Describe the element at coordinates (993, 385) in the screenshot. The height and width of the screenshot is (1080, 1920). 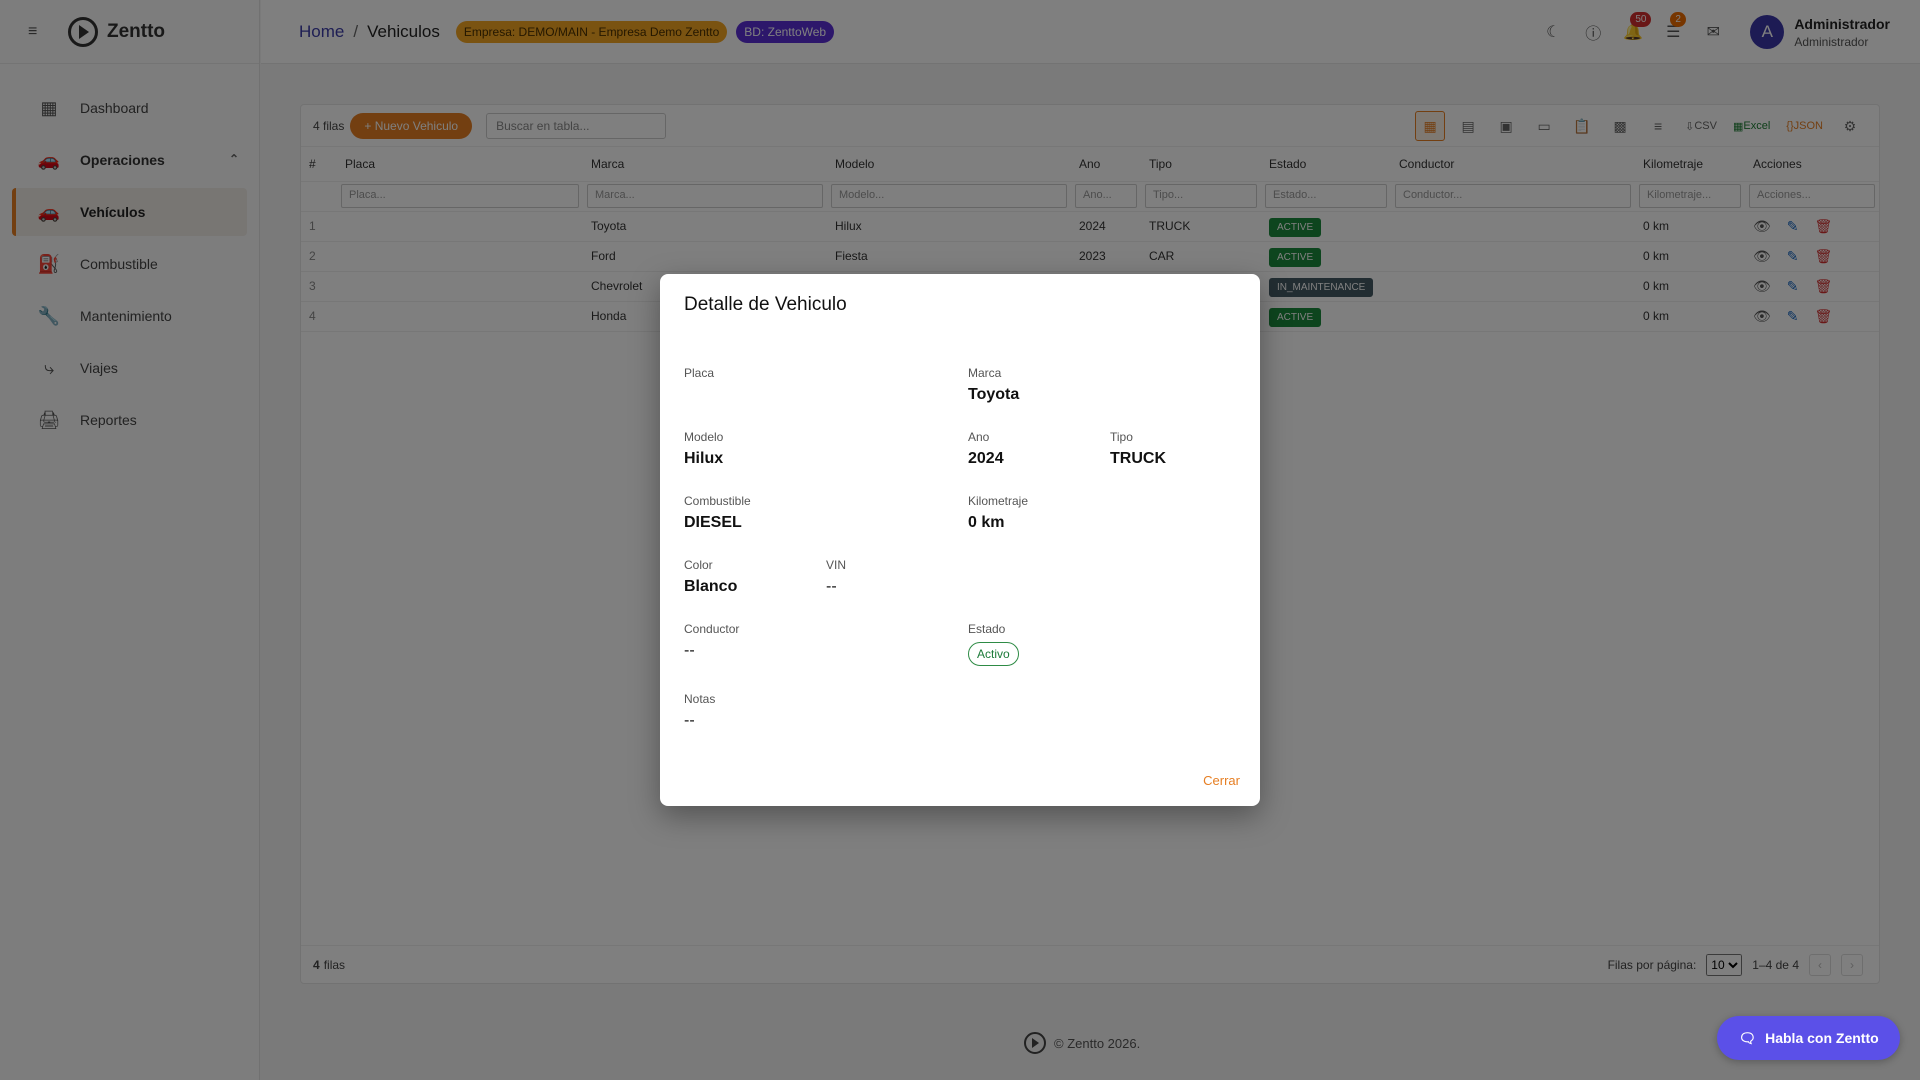
I see `field-marca: Marca Toyota` at that location.